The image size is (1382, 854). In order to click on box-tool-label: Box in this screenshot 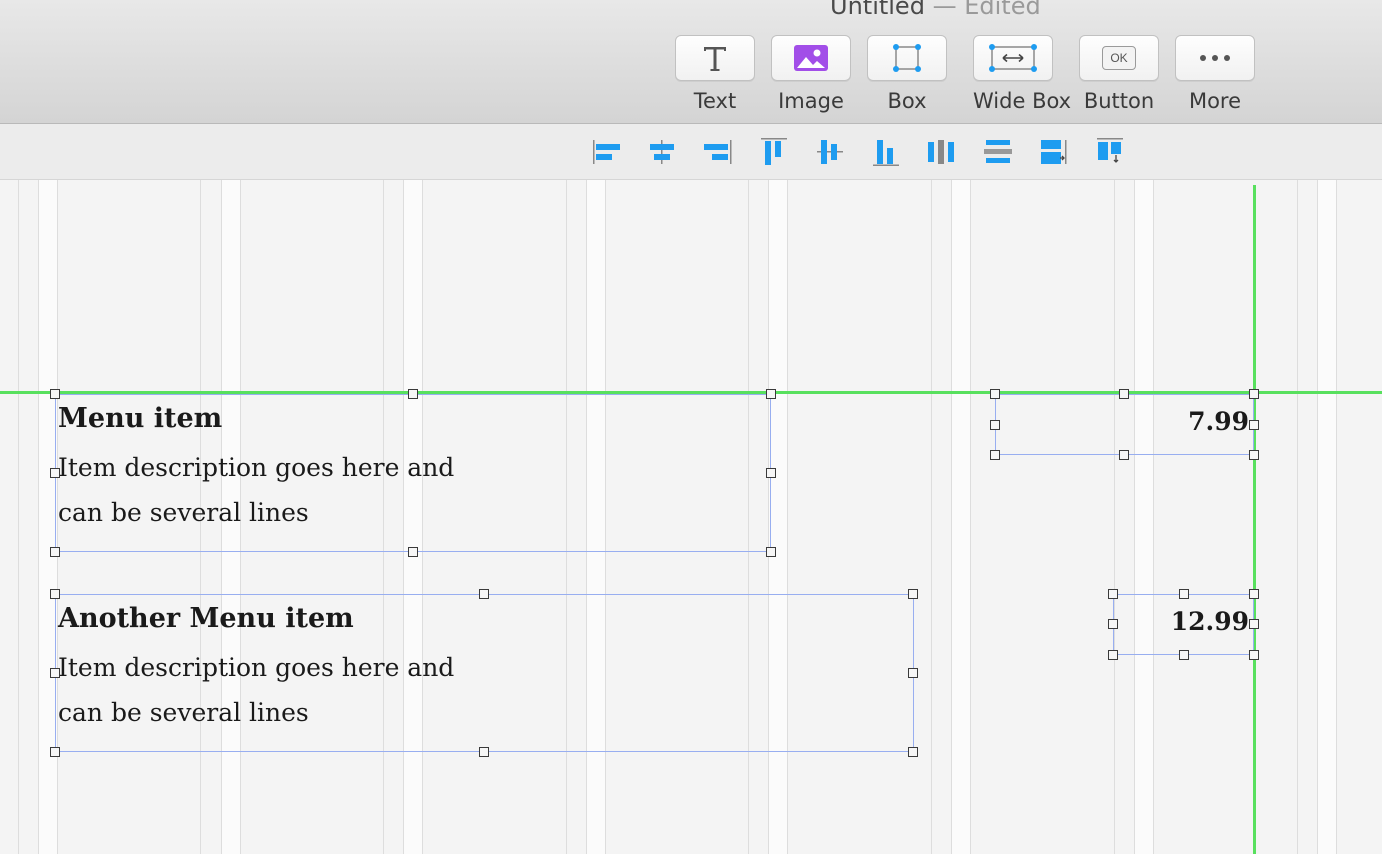, I will do `click(907, 101)`.